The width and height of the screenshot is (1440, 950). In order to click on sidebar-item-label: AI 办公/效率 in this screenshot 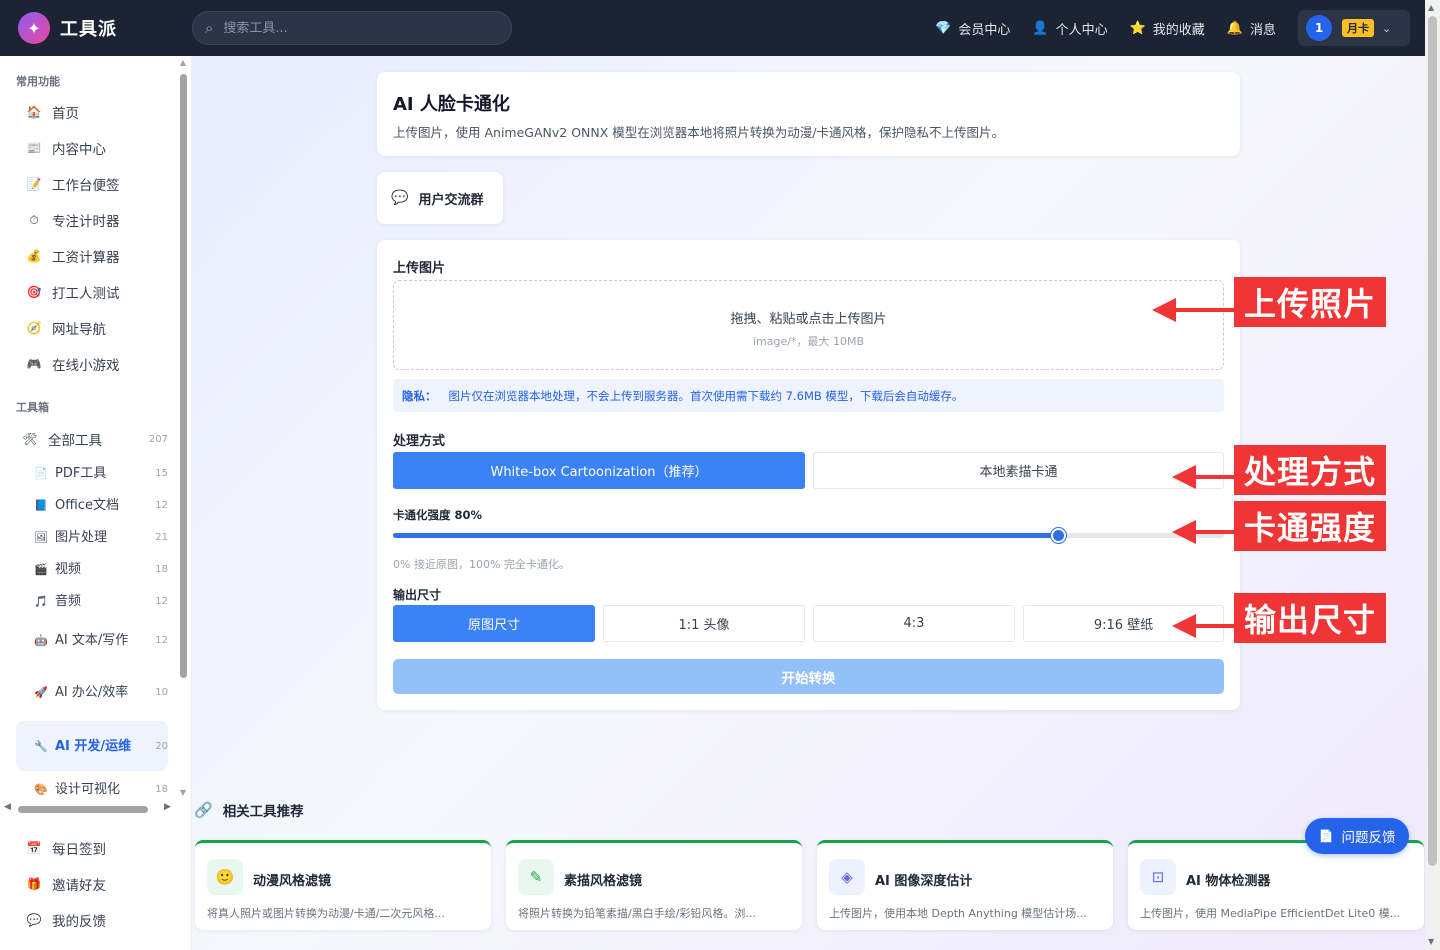, I will do `click(92, 692)`.